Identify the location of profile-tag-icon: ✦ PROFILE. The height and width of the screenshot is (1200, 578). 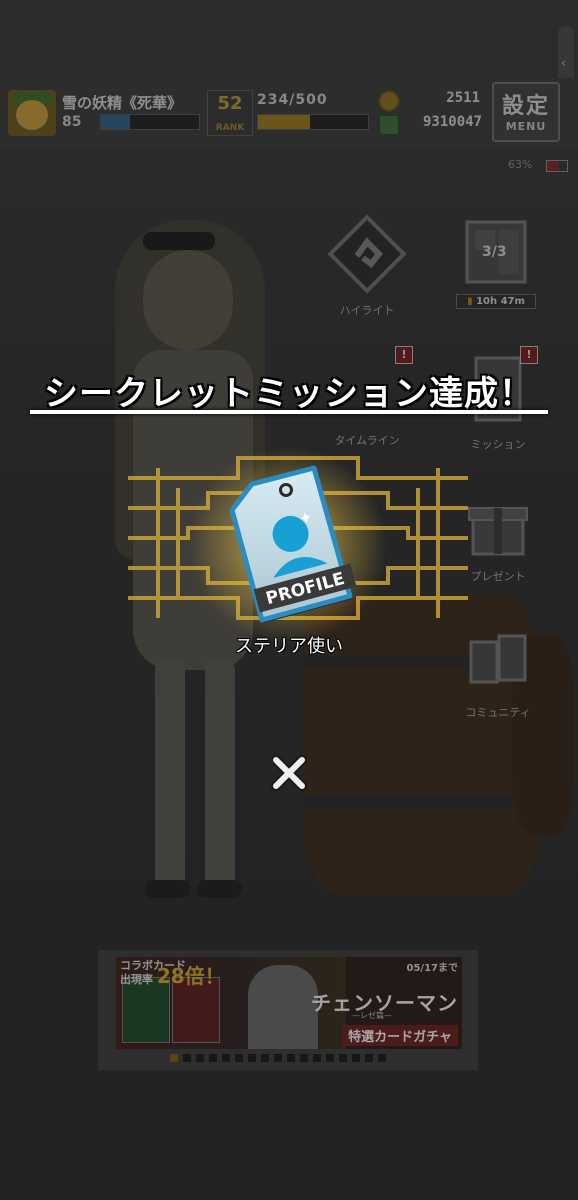
(293, 544).